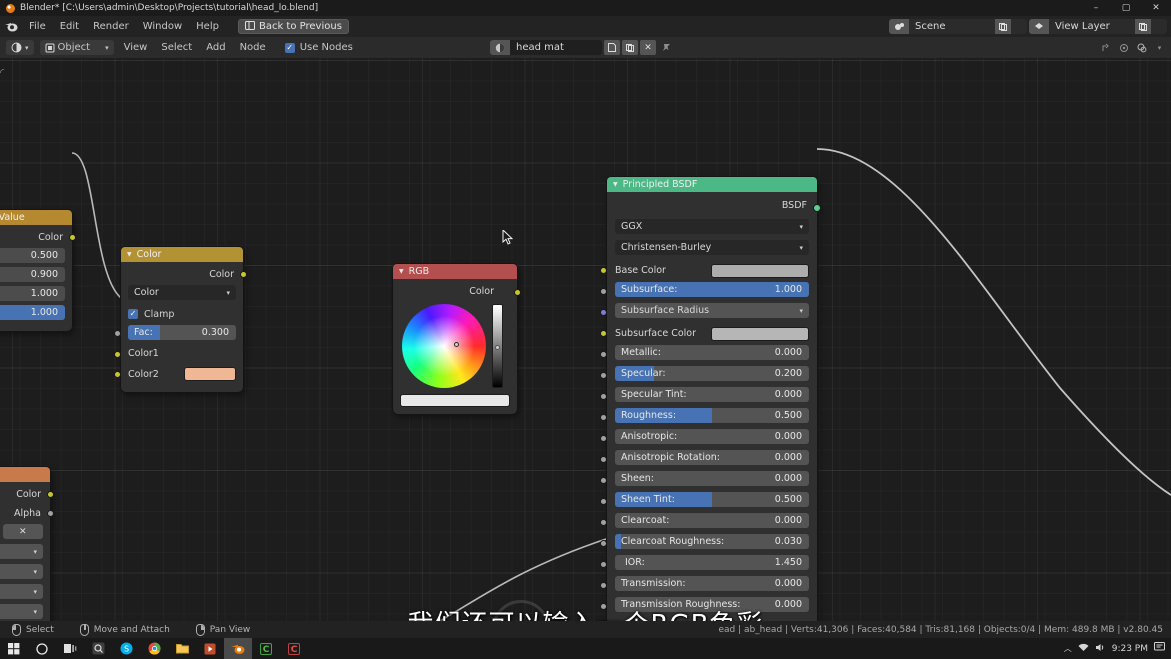  Describe the element at coordinates (704, 354) in the screenshot. I see `bsdf-row-metallic: Metallic: 0.000` at that location.